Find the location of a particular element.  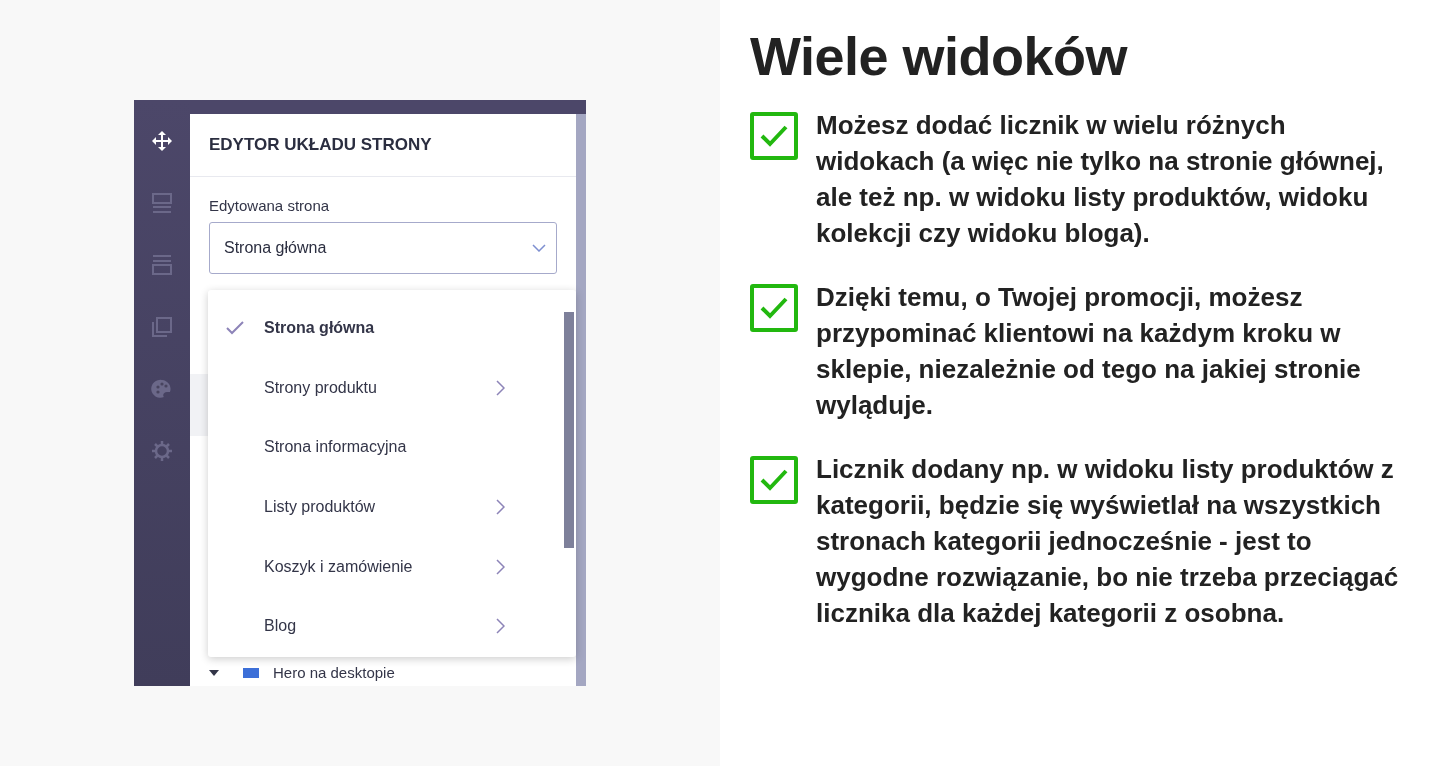

caret-icon is located at coordinates (214, 672).